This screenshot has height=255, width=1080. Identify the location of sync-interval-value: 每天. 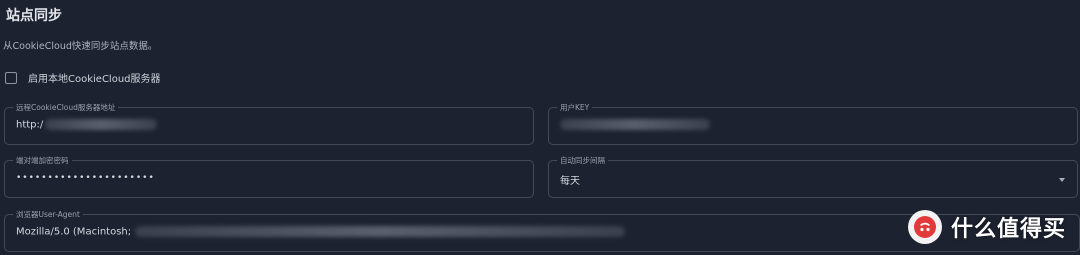
(570, 181).